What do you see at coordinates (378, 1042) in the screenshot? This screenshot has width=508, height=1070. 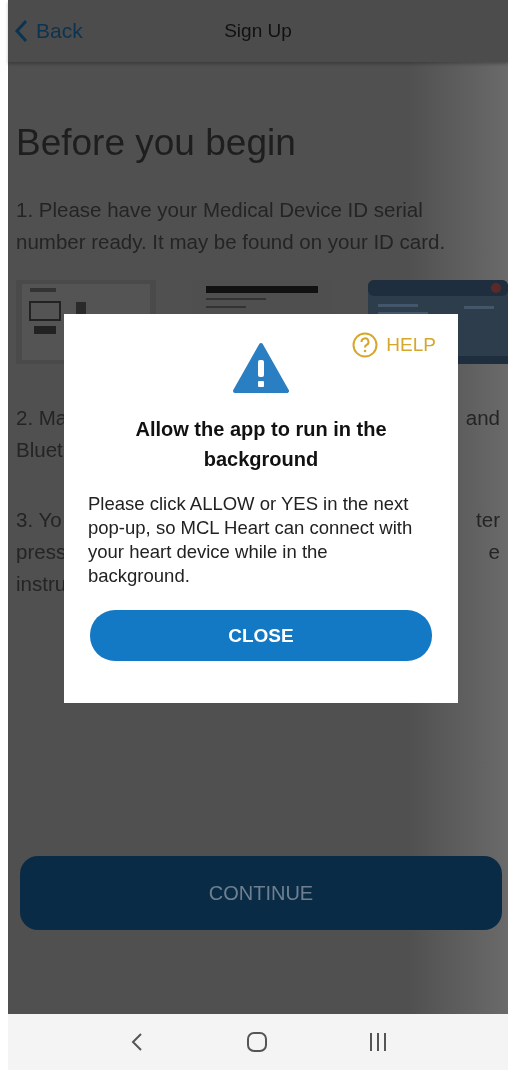 I see `recents-icon` at bounding box center [378, 1042].